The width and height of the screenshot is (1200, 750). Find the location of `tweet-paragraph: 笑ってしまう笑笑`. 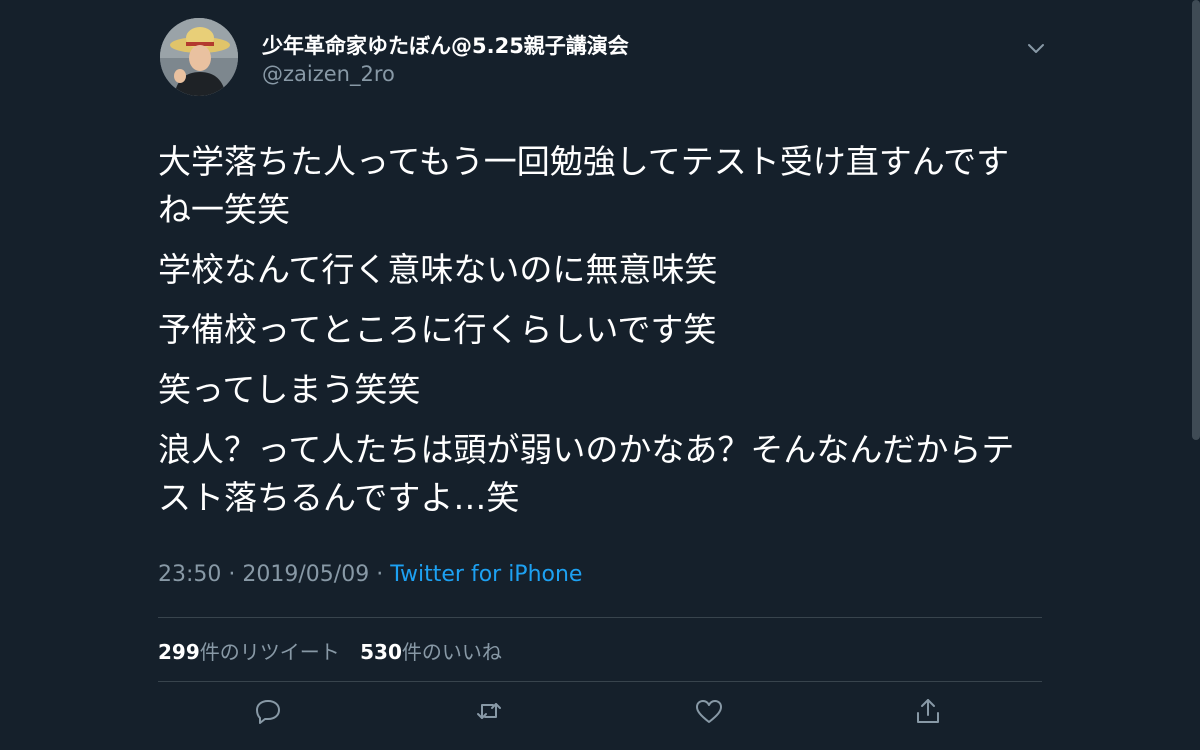

tweet-paragraph: 笑ってしまう笑笑 is located at coordinates (289, 389).